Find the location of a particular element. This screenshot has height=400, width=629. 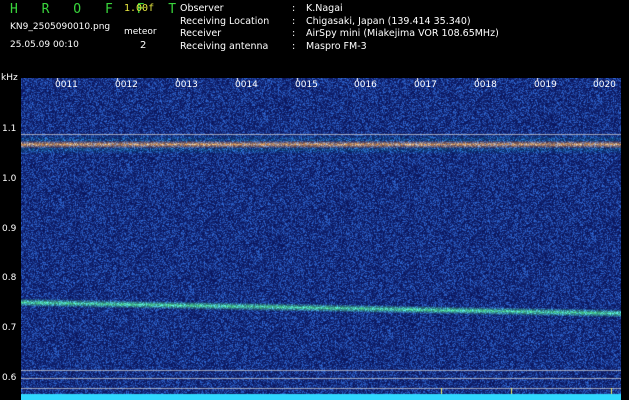

time-tick-label: 0012 is located at coordinates (126, 85).